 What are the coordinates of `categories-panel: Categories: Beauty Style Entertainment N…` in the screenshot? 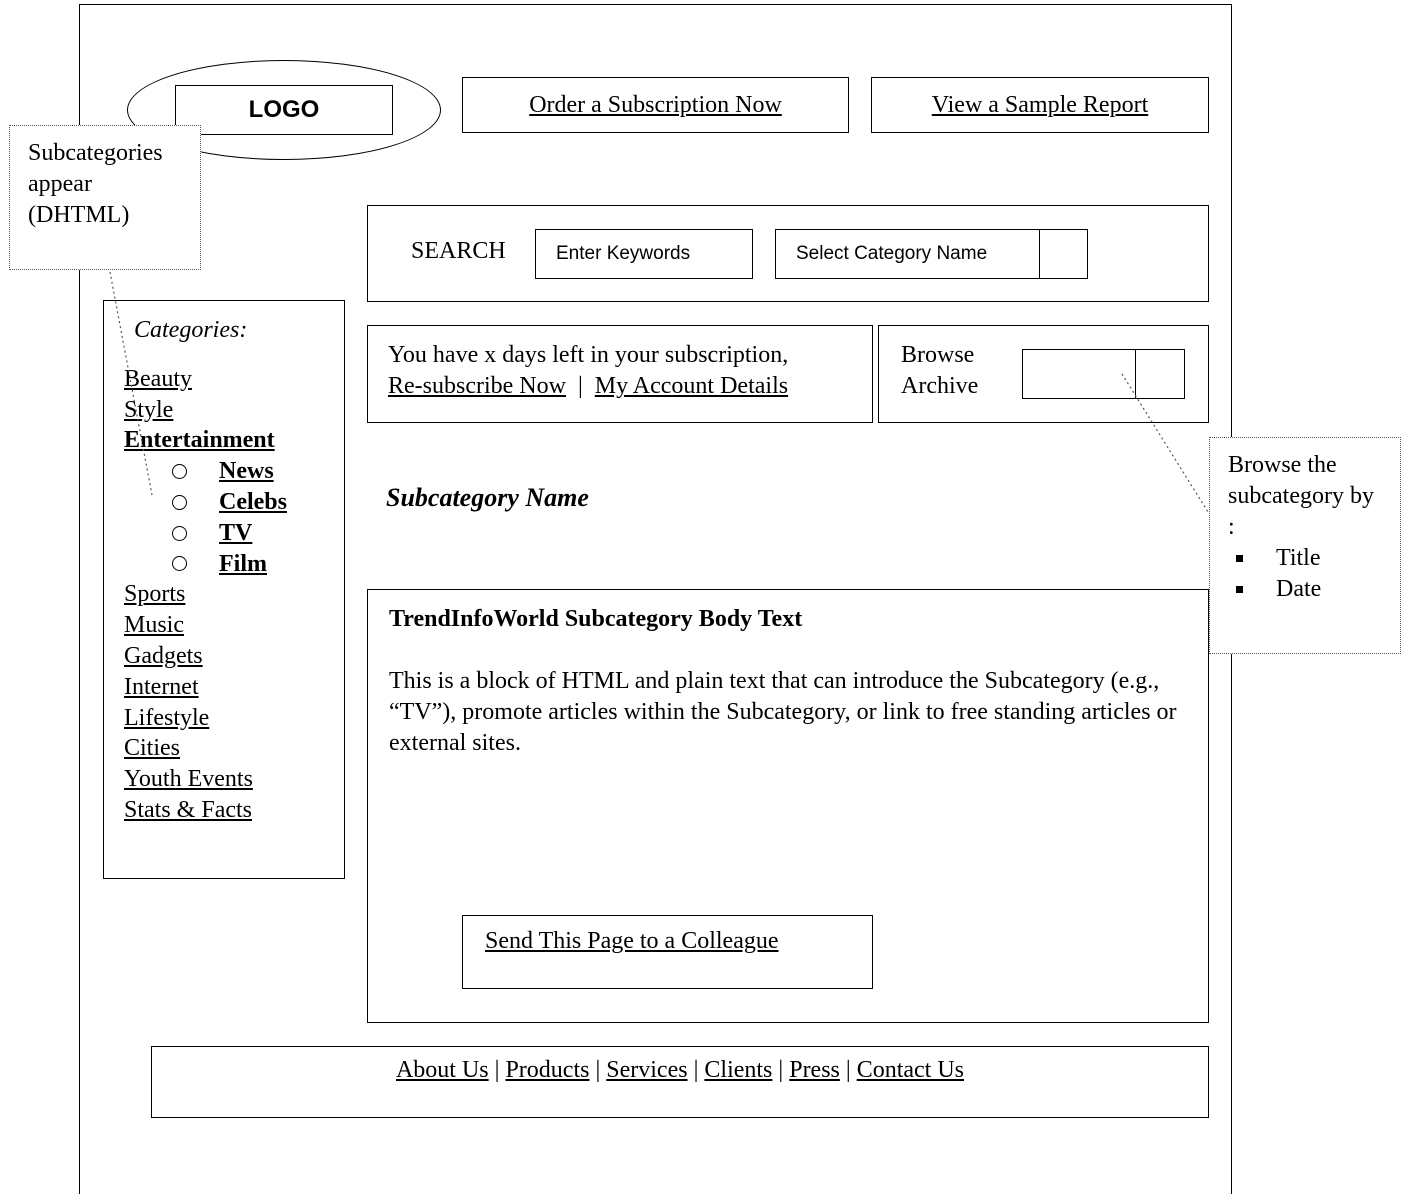 It's located at (224, 589).